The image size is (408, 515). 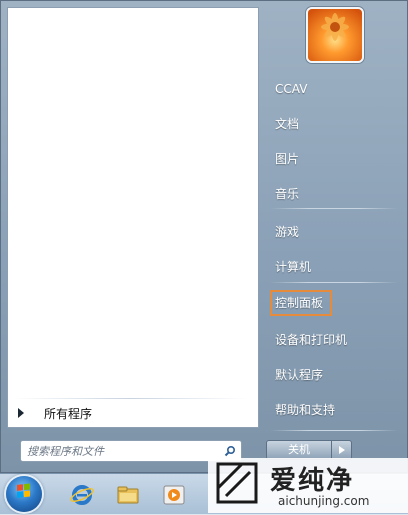 What do you see at coordinates (230, 451) in the screenshot?
I see `search-icon` at bounding box center [230, 451].